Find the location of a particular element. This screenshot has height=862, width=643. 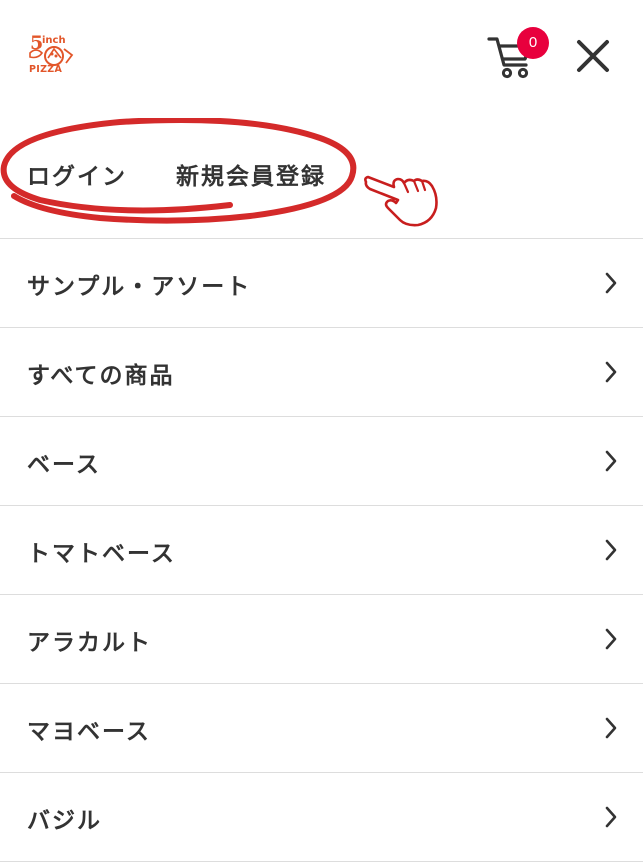

close-icon is located at coordinates (593, 56).